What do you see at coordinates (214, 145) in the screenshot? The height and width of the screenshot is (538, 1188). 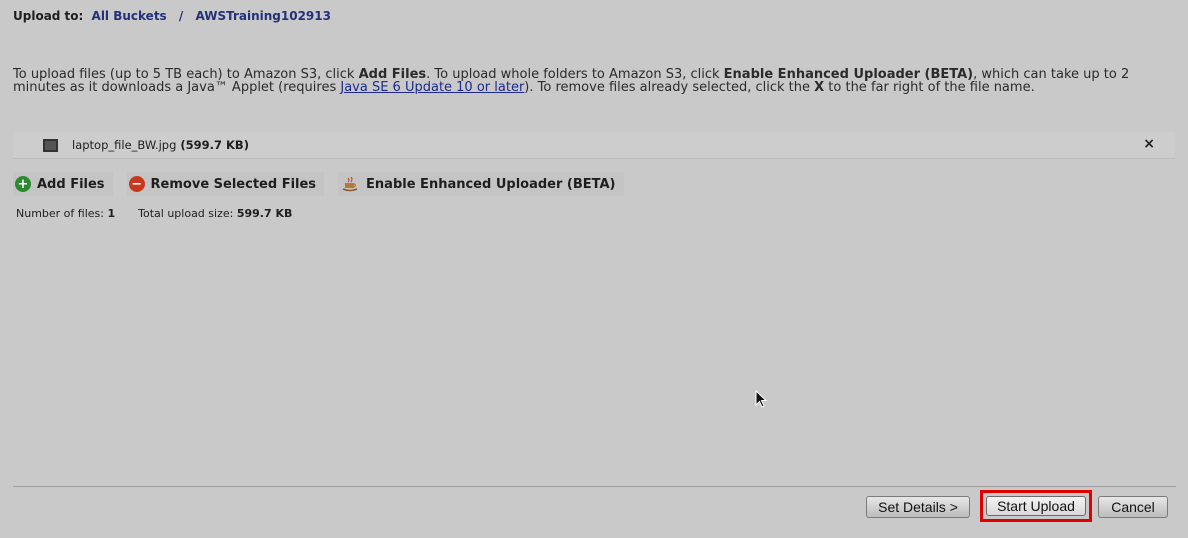 I see `file-size: (599.7 KB)` at bounding box center [214, 145].